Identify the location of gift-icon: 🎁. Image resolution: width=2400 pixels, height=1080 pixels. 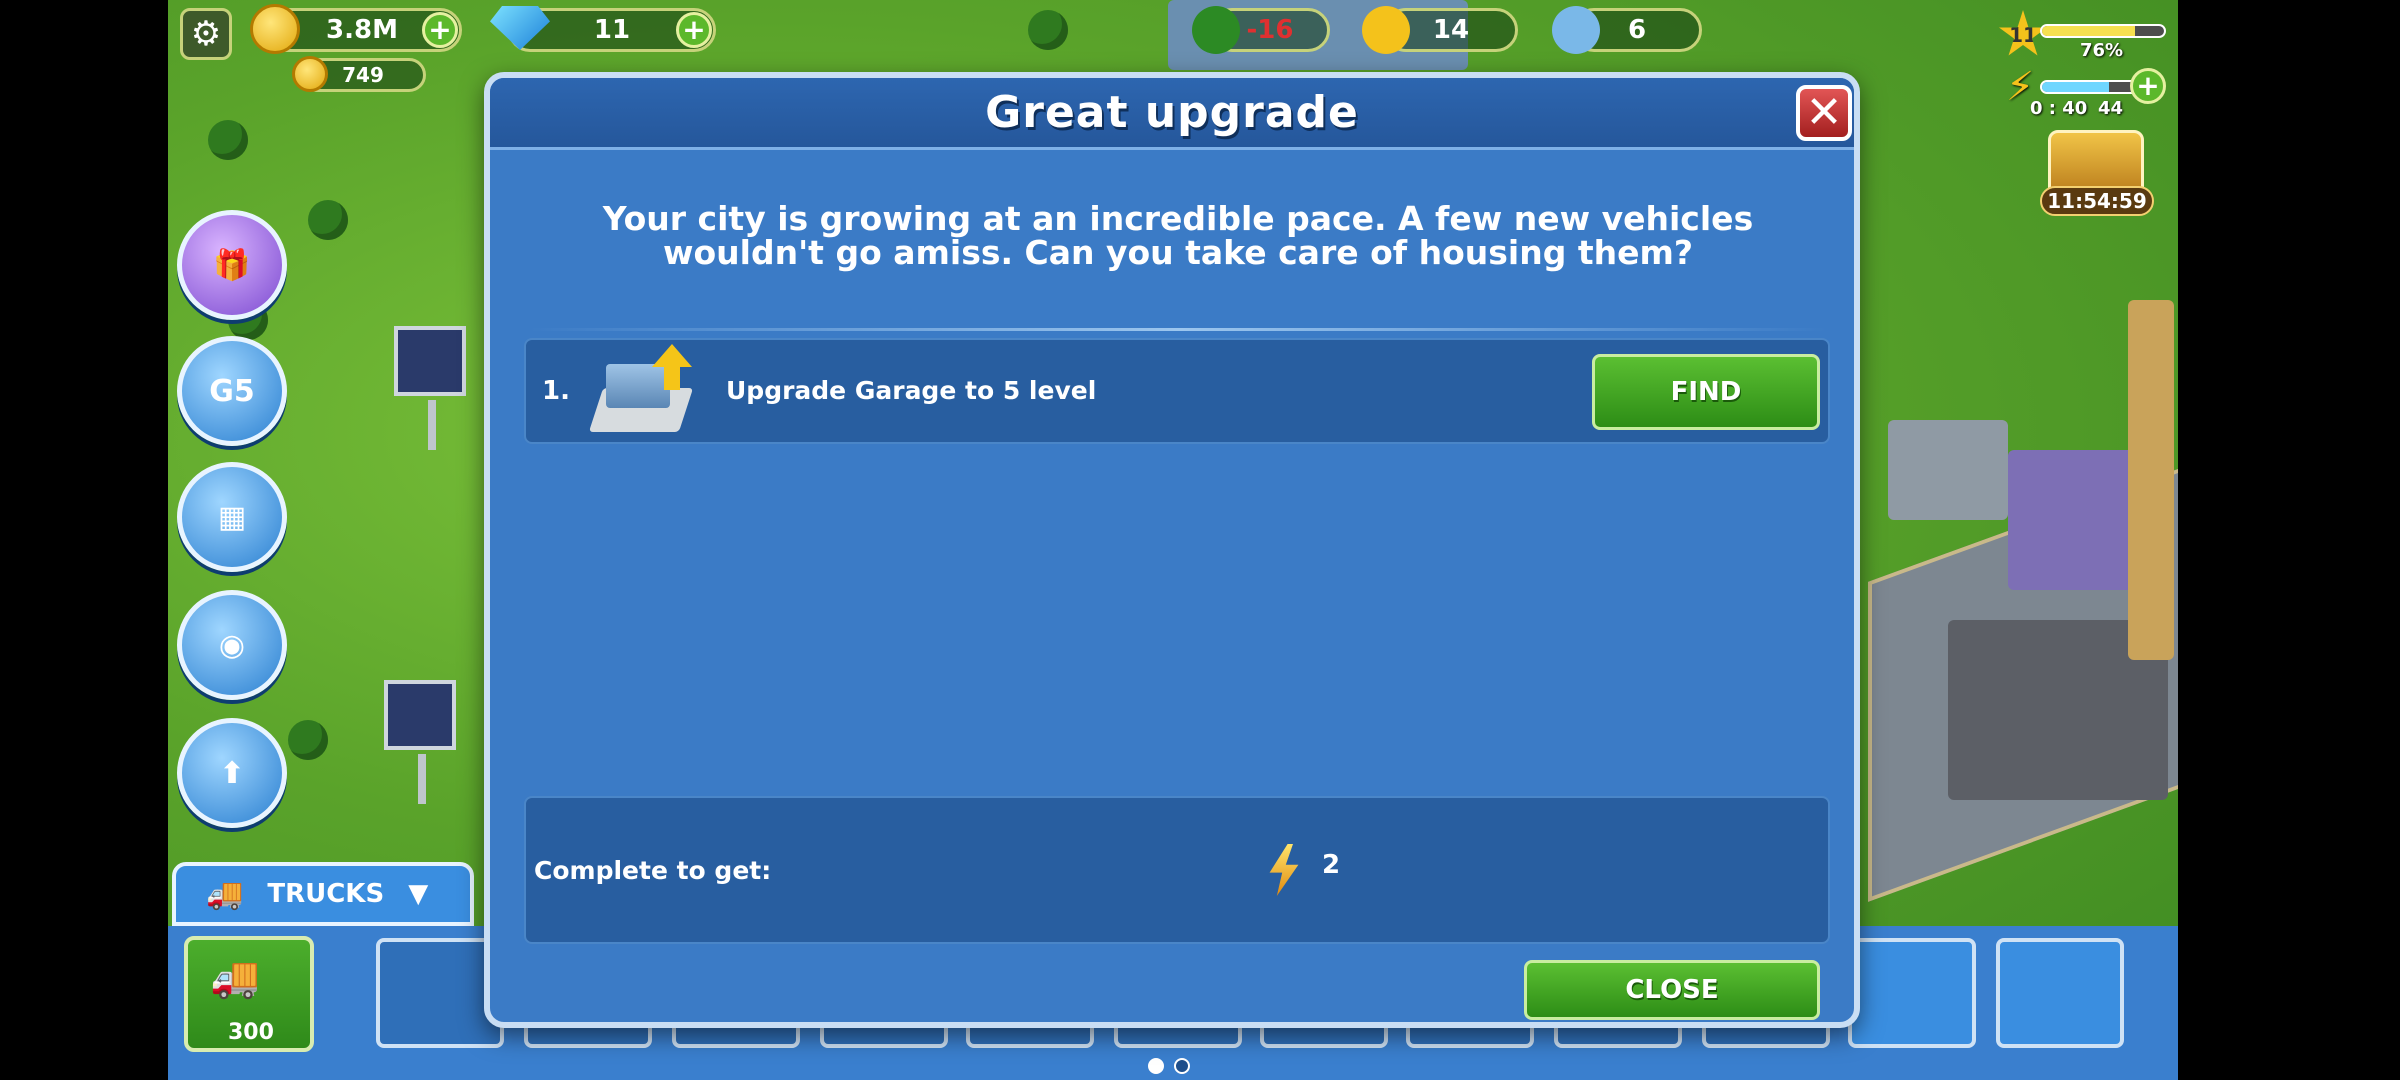
(232, 265).